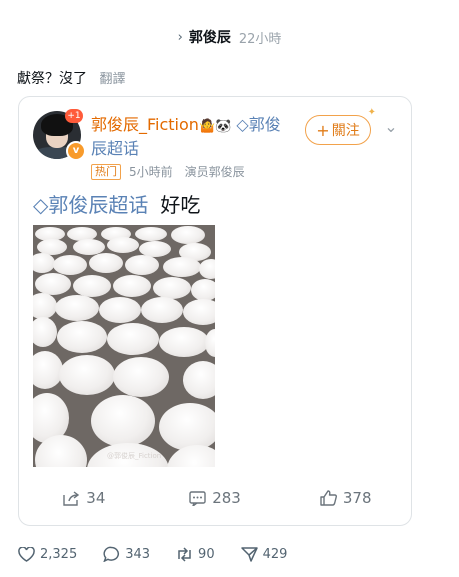 This screenshot has width=459, height=577. What do you see at coordinates (112, 79) in the screenshot?
I see `translate-link: 翻譯` at bounding box center [112, 79].